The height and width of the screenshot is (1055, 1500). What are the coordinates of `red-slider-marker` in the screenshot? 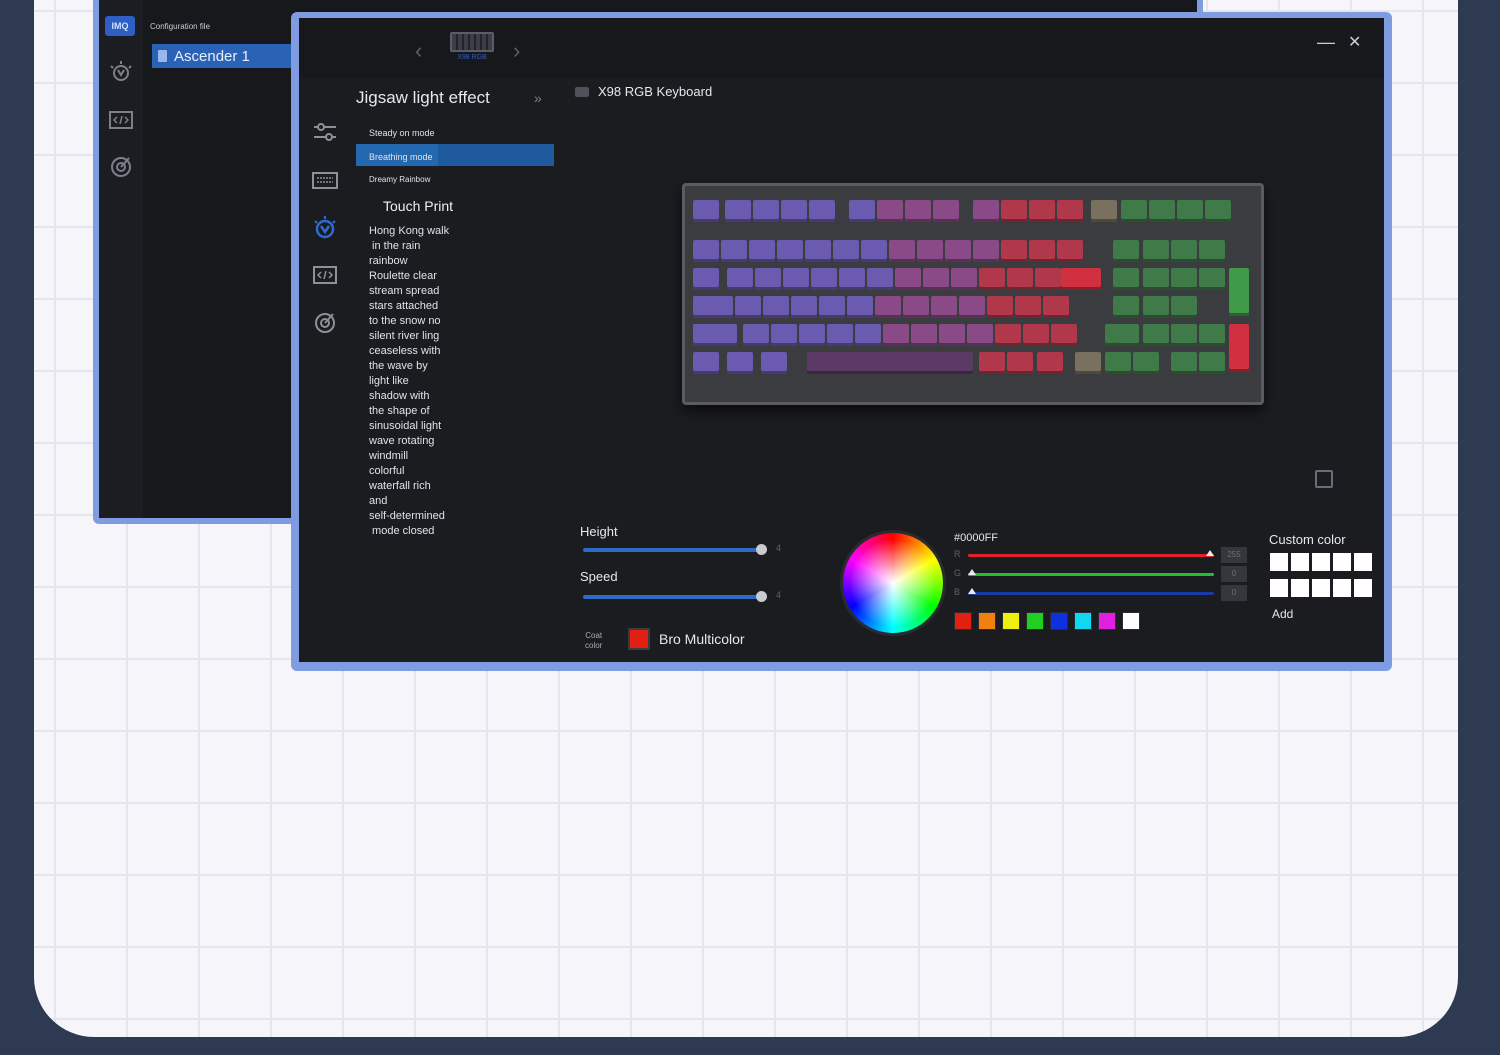 It's located at (1210, 553).